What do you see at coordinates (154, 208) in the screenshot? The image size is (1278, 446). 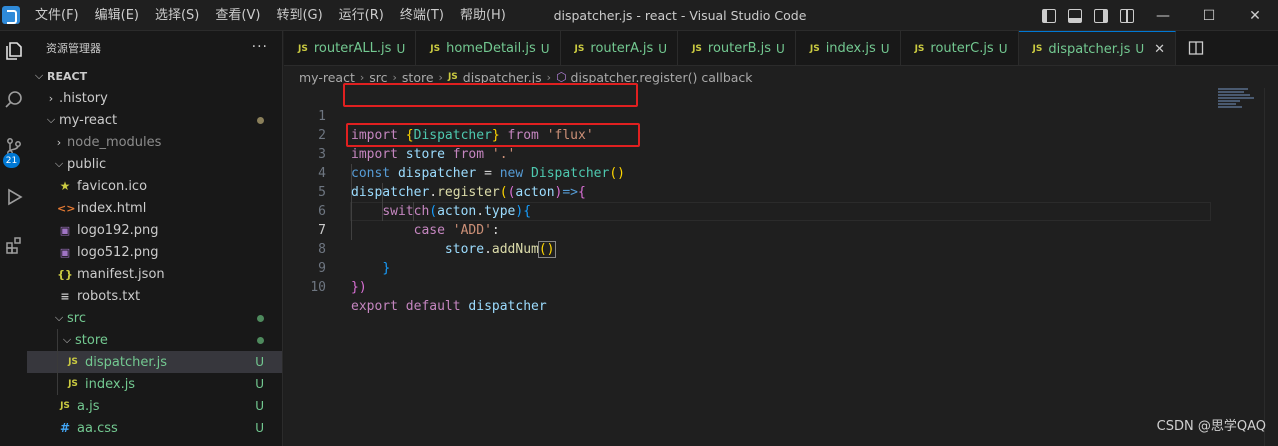 I see `tree-file-index-html: <> index.html` at bounding box center [154, 208].